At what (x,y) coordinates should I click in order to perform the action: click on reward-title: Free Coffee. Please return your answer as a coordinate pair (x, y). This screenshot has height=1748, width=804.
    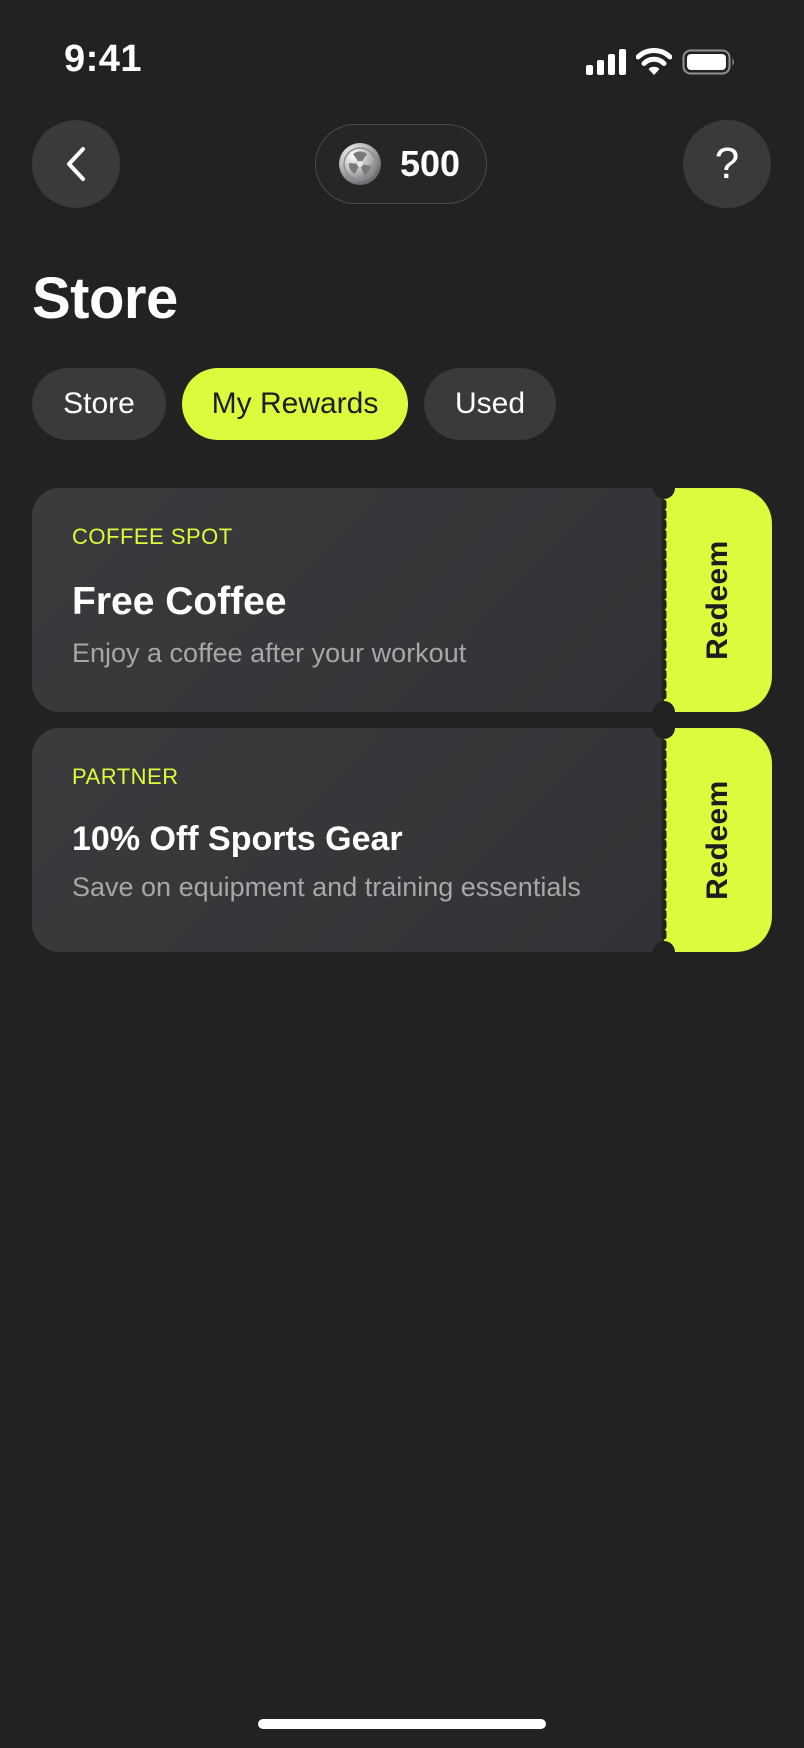
    Looking at the image, I should click on (179, 601).